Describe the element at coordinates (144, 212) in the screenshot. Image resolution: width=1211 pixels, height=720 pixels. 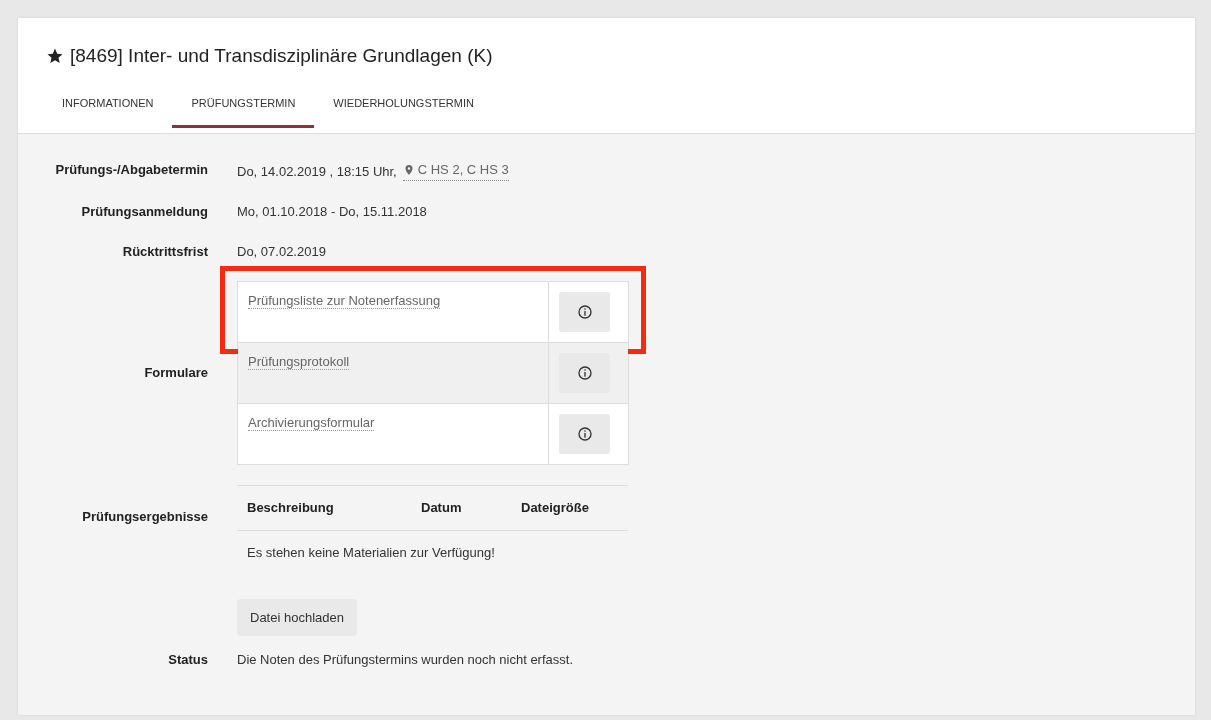
I see `field-label: Prüfungsanmeldung` at that location.